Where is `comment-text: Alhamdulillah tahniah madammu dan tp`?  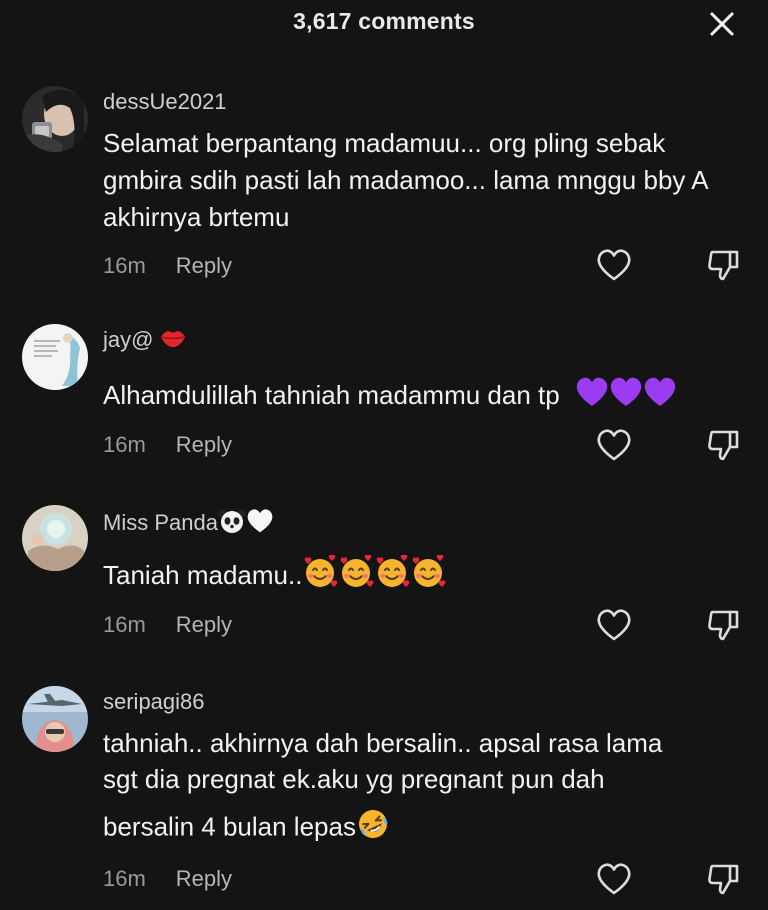 comment-text: Alhamdulillah tahniah madammu dan tp is located at coordinates (427, 397).